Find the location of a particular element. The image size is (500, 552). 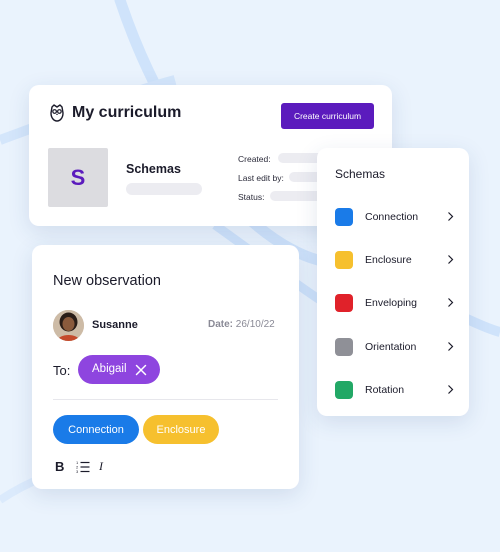

numbered-list-icon: 1 2 3 is located at coordinates (83, 466).